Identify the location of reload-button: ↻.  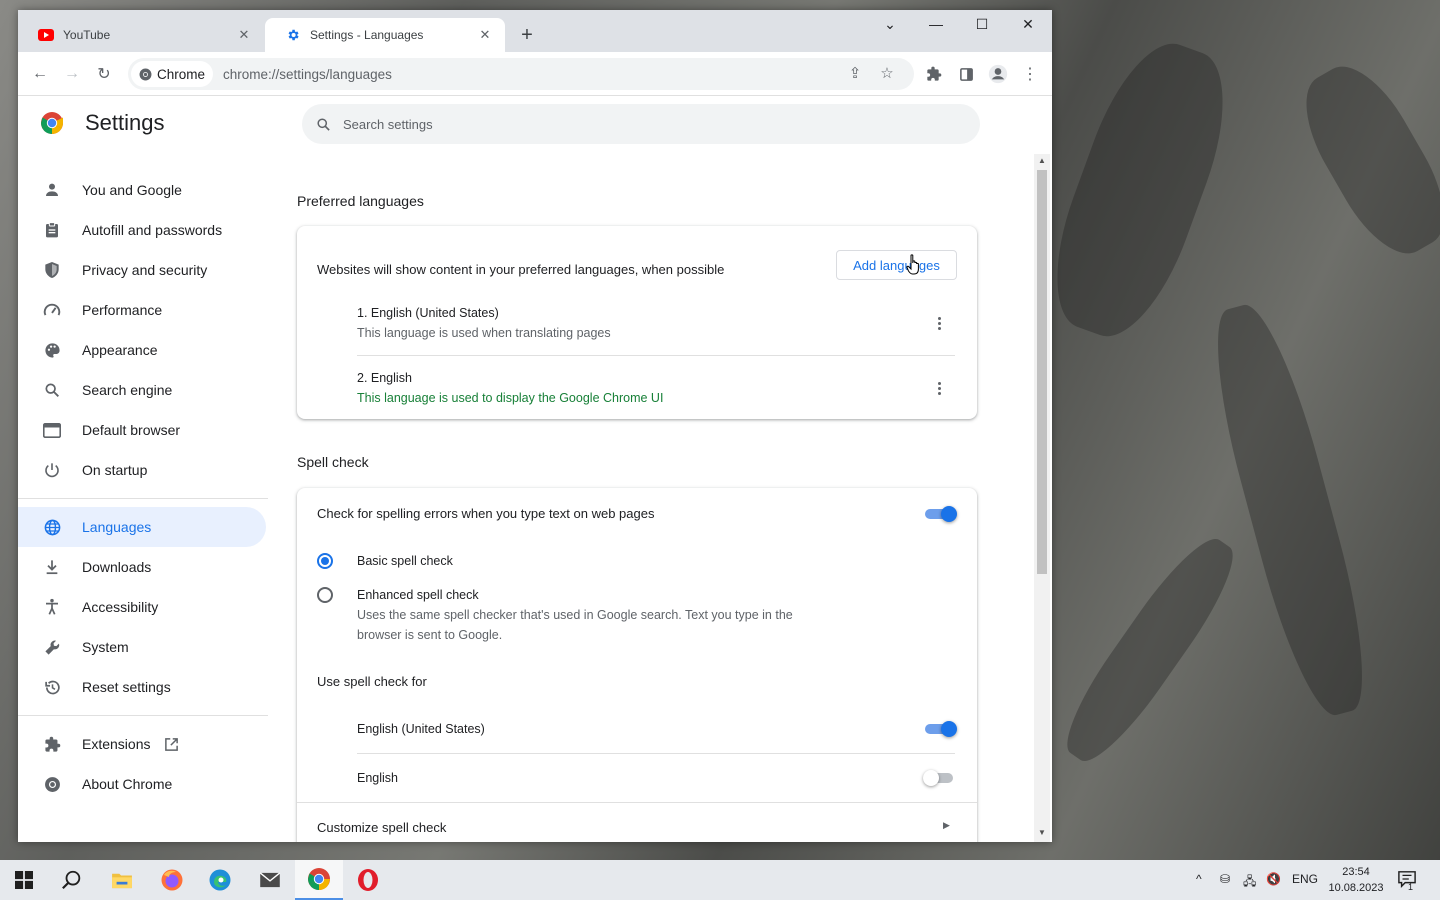
(104, 74).